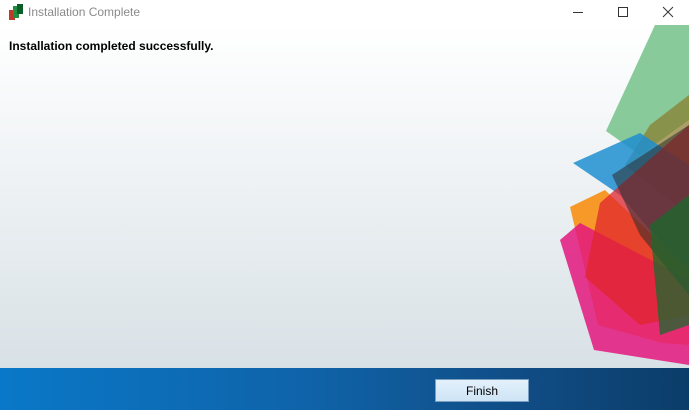 The height and width of the screenshot is (410, 689). I want to click on installer-app-icon, so click(16, 12).